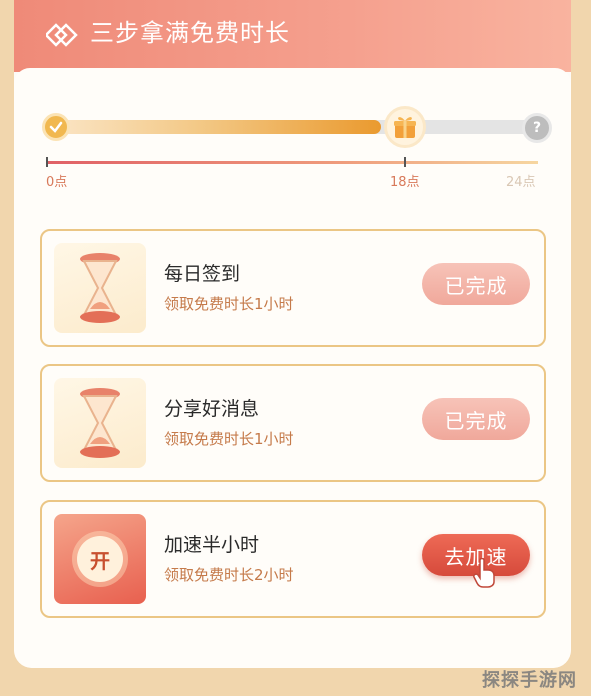 The image size is (591, 696). I want to click on question-mark-icon: ?, so click(537, 128).